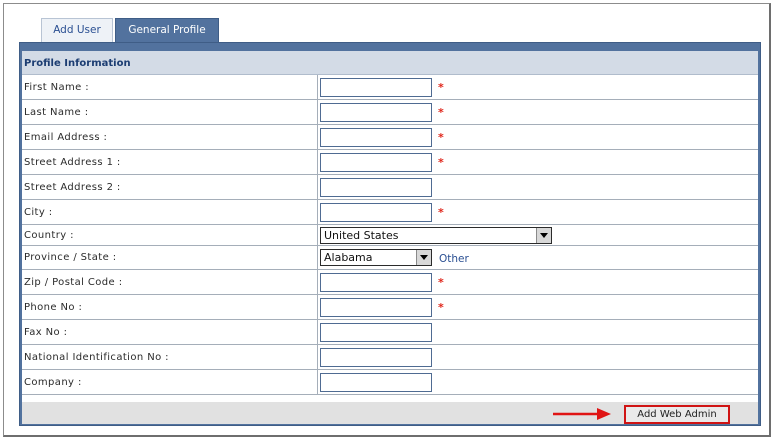 Image resolution: width=773 pixels, height=439 pixels. I want to click on street-address-2-label: Street Address 2 :, so click(72, 187).